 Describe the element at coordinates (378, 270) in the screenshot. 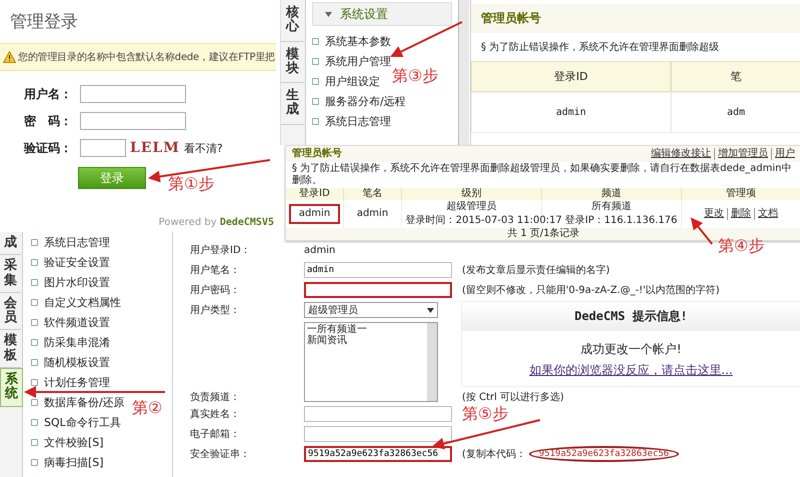

I see `input-field: admin` at that location.